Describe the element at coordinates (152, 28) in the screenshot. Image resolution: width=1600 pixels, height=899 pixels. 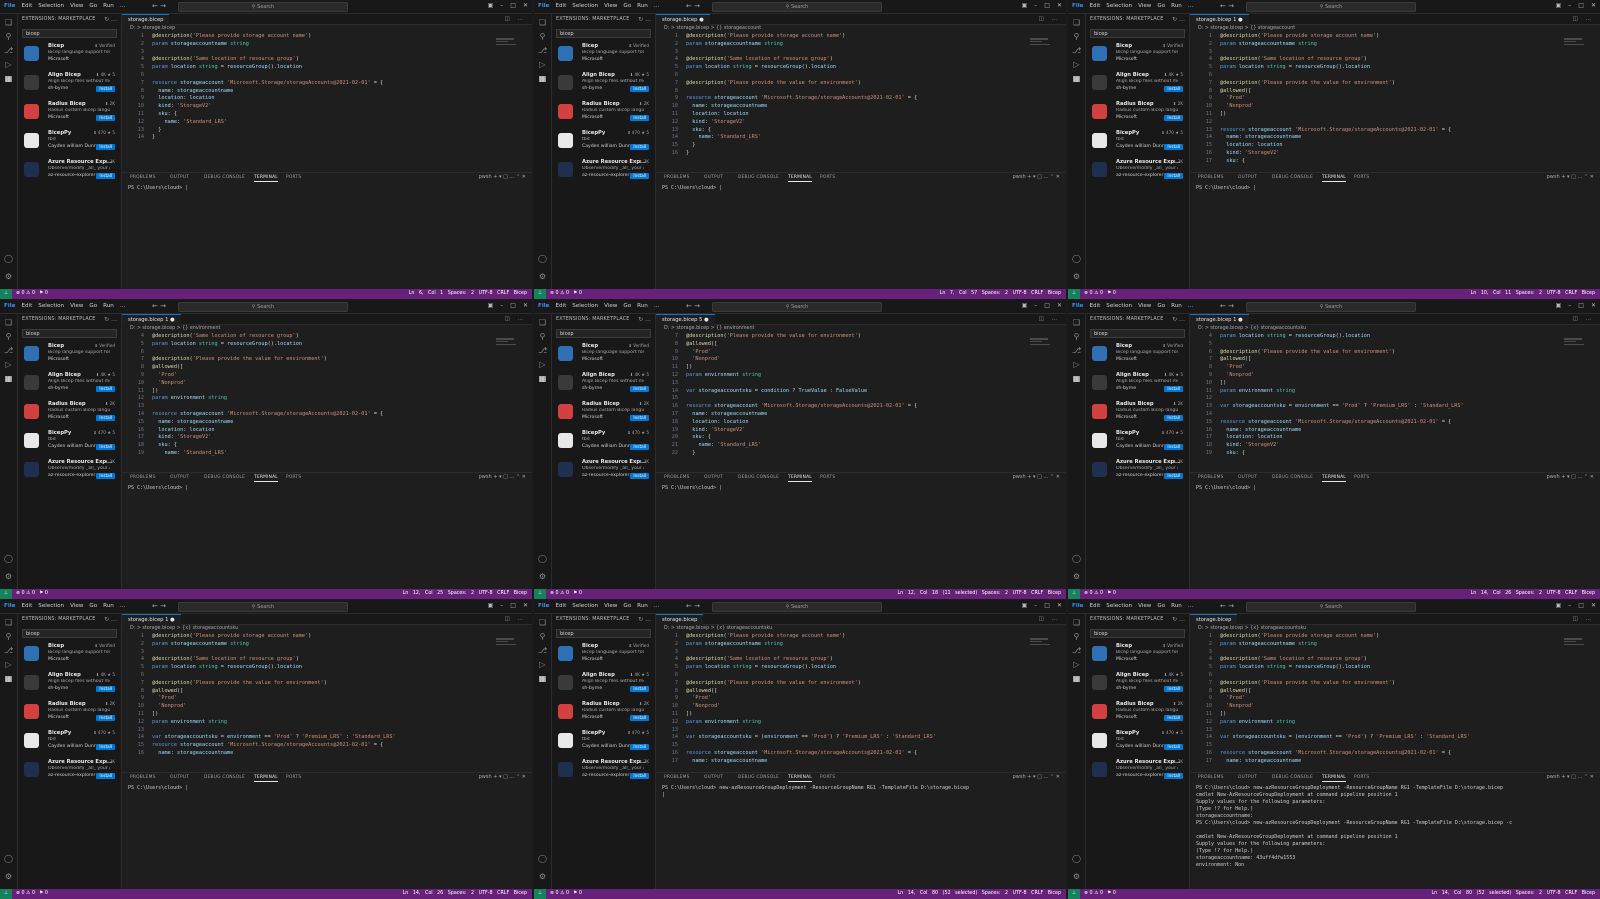
I see `breadcrumb: D: > storage.bicep` at that location.